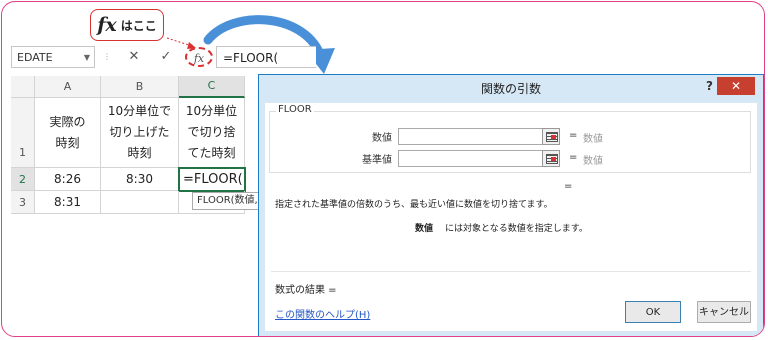 Image resolution: width=768 pixels, height=340 pixels. I want to click on arg1-hint: 数値, so click(593, 139).